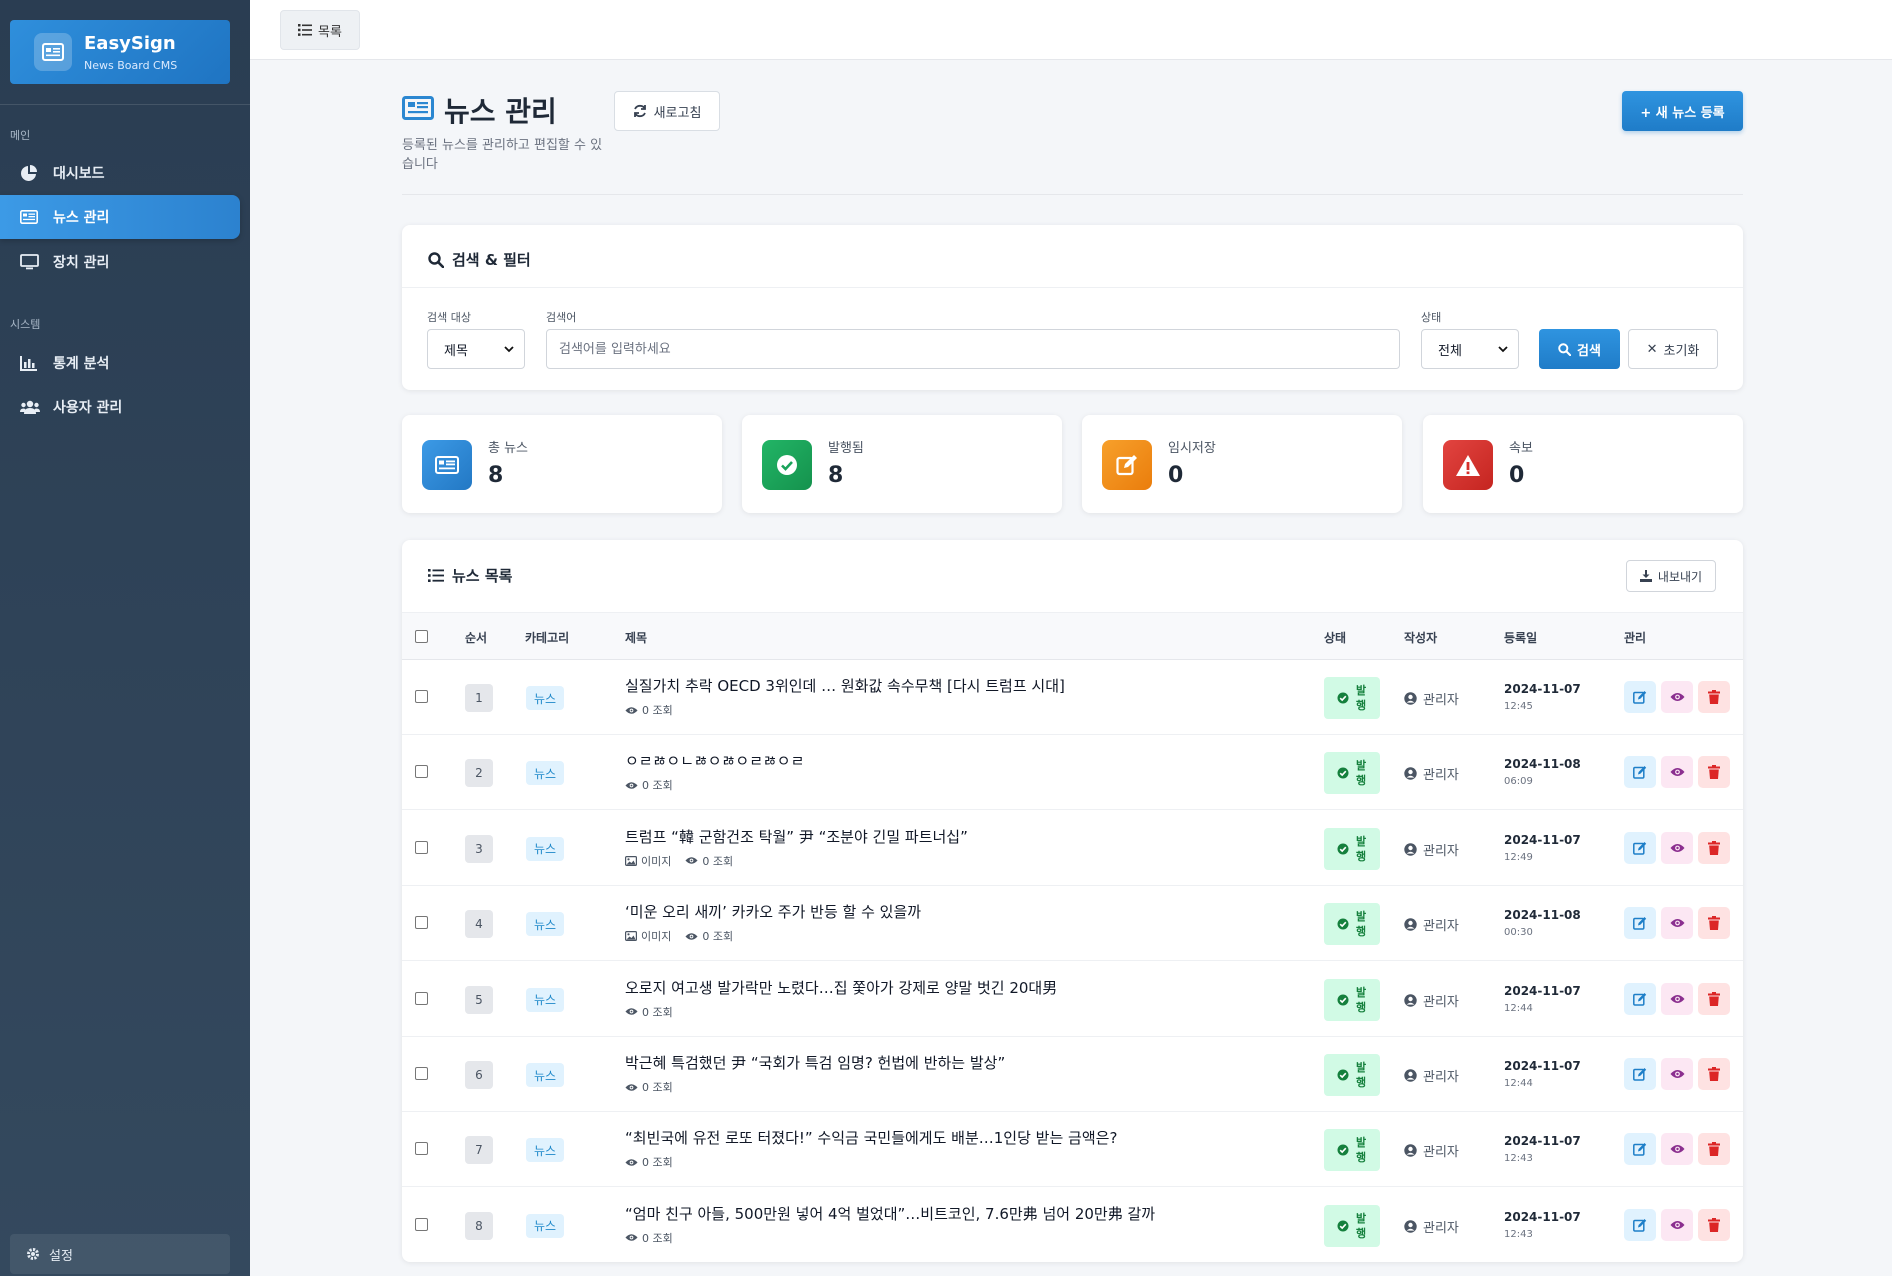 The image size is (1892, 1276). I want to click on news-meta: 이미지 0 조회, so click(686, 936).